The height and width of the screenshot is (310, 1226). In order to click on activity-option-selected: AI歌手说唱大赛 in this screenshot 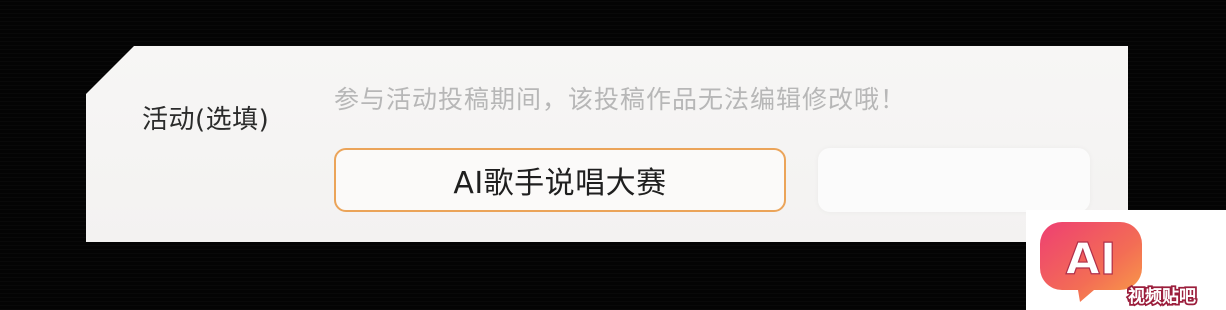, I will do `click(560, 180)`.